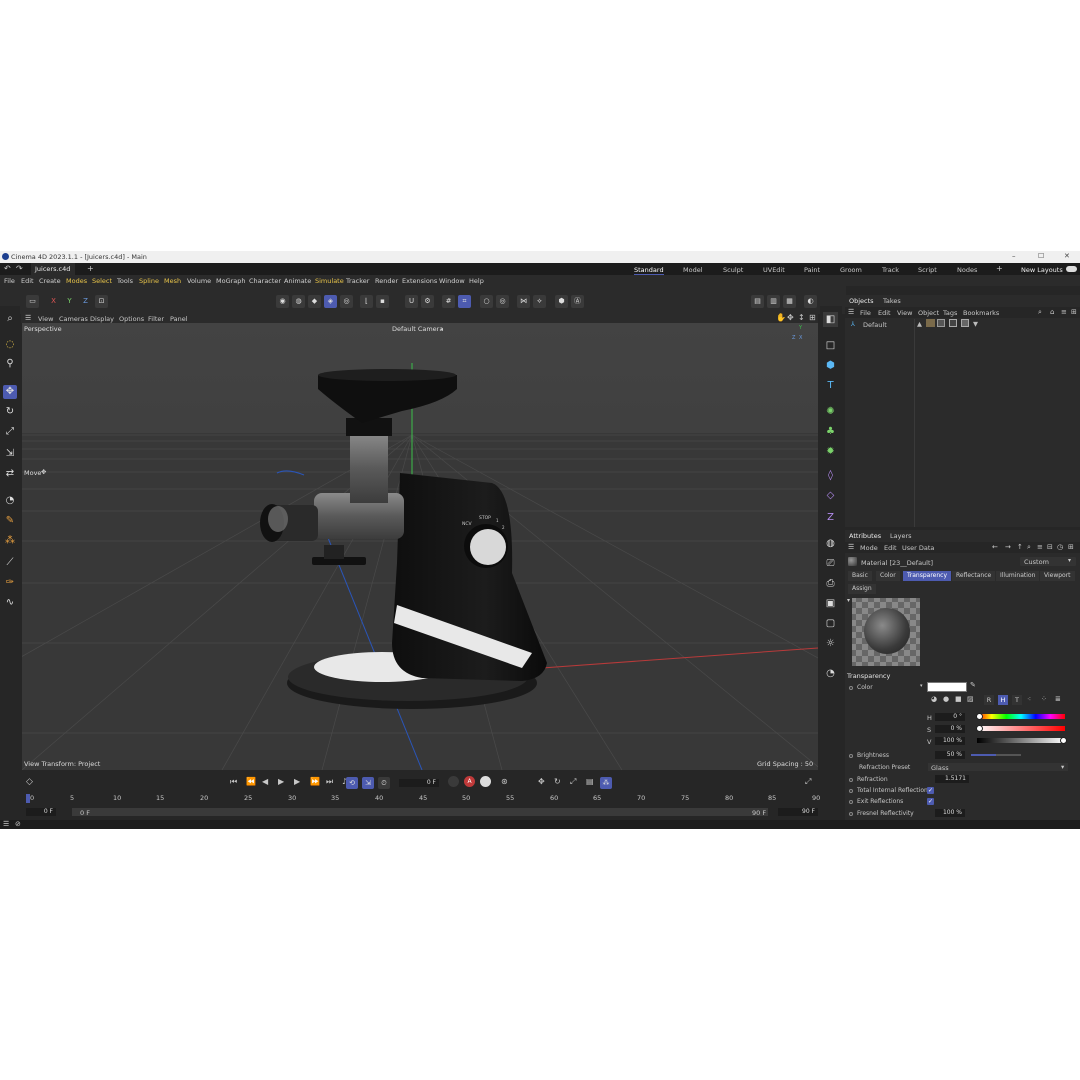  Describe the element at coordinates (231, 281) in the screenshot. I see `menu-mograph: MoGraph` at that location.